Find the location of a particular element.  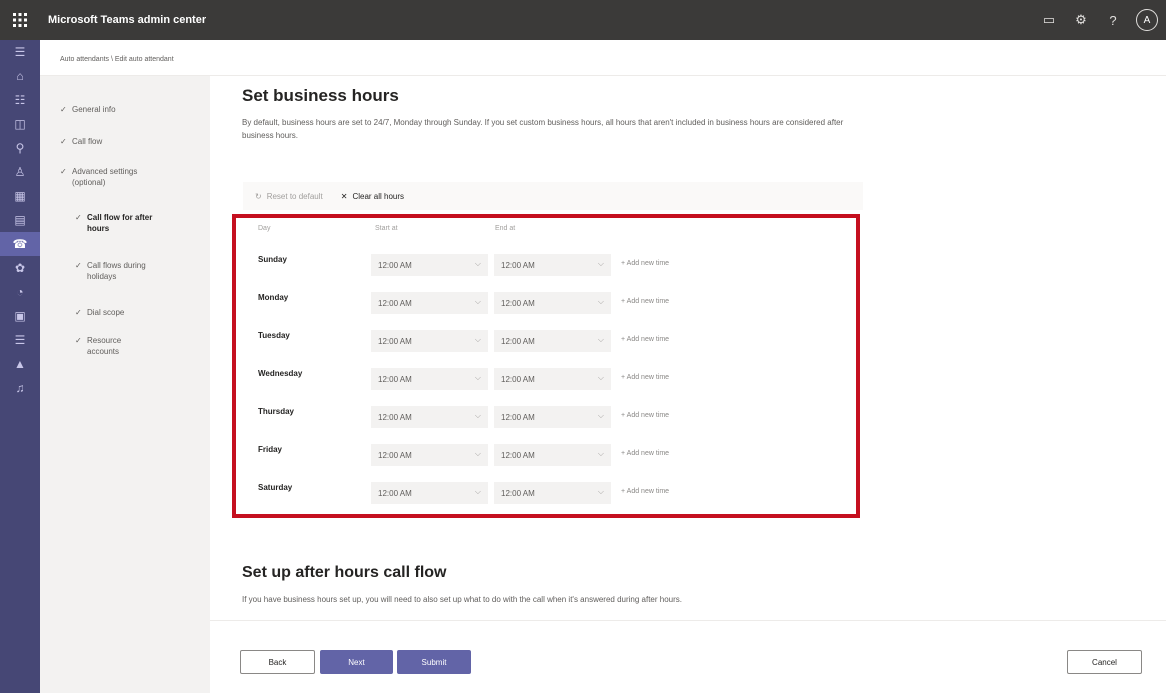

day-label: Tuesday is located at coordinates (274, 335).